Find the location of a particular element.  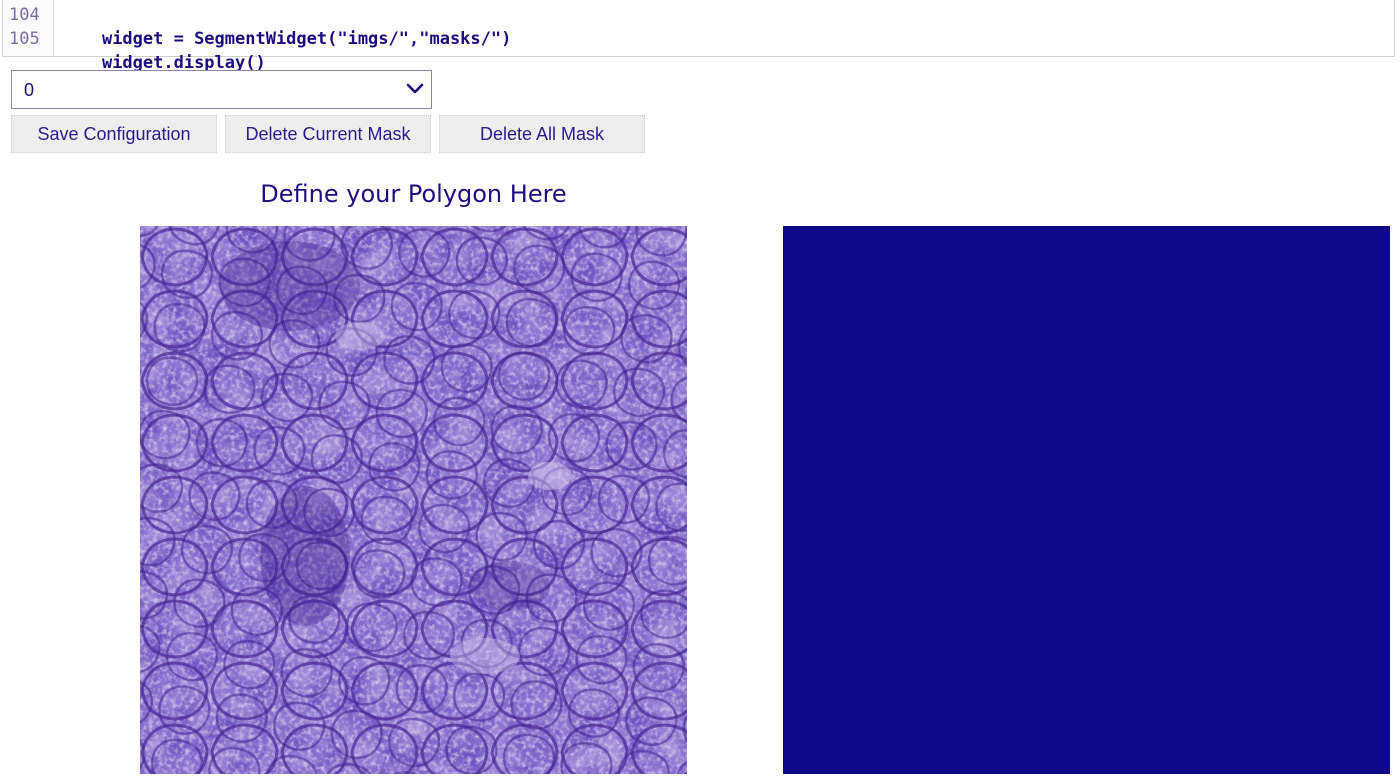

canvas-title: Define your Polygon Here is located at coordinates (413, 194).